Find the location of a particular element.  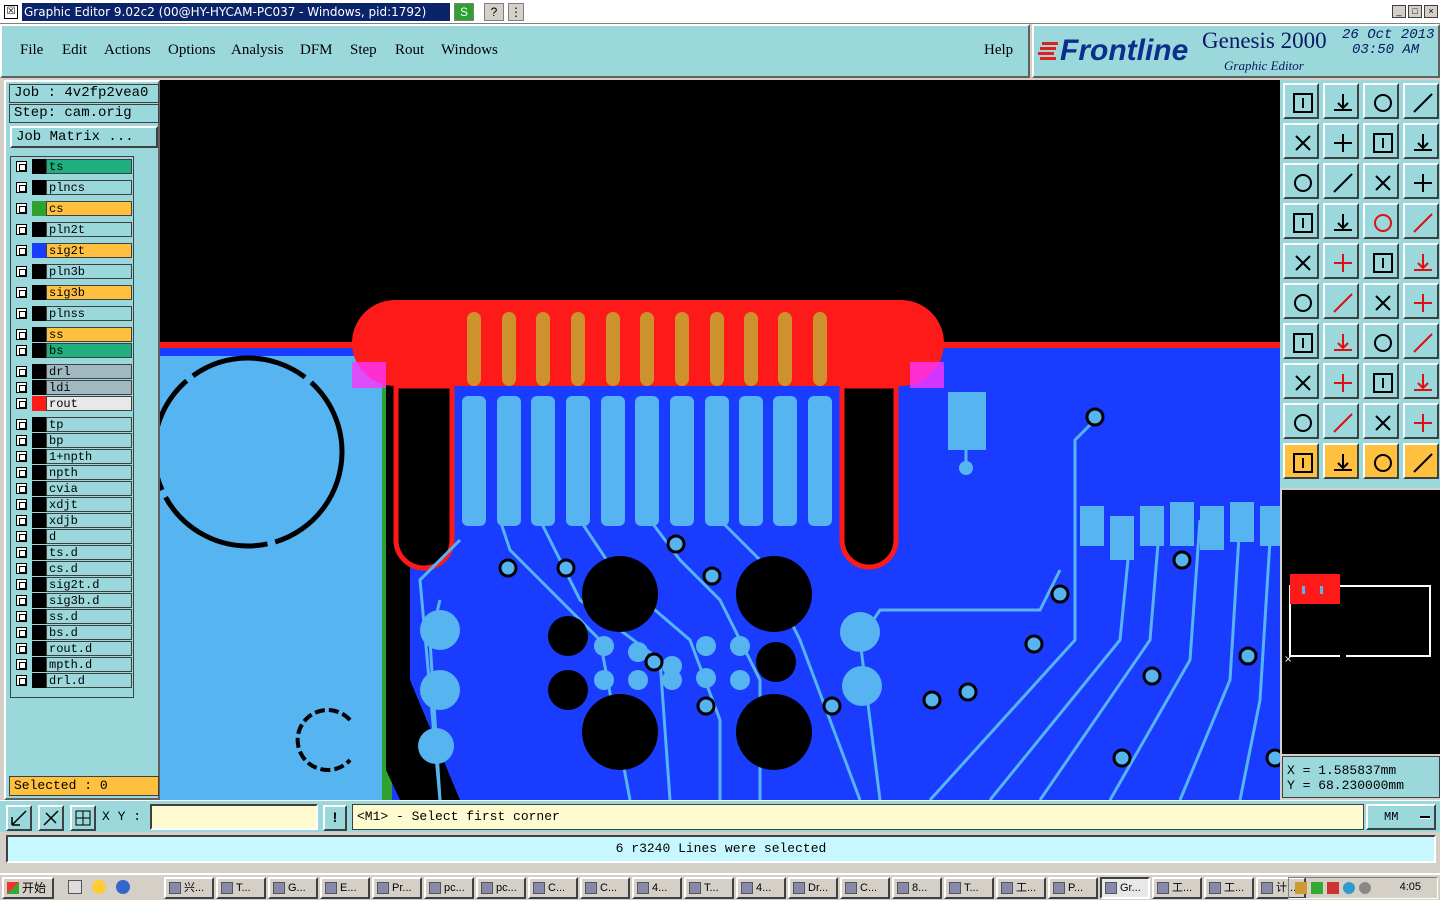

connect-icon is located at coordinates (1301, 301).